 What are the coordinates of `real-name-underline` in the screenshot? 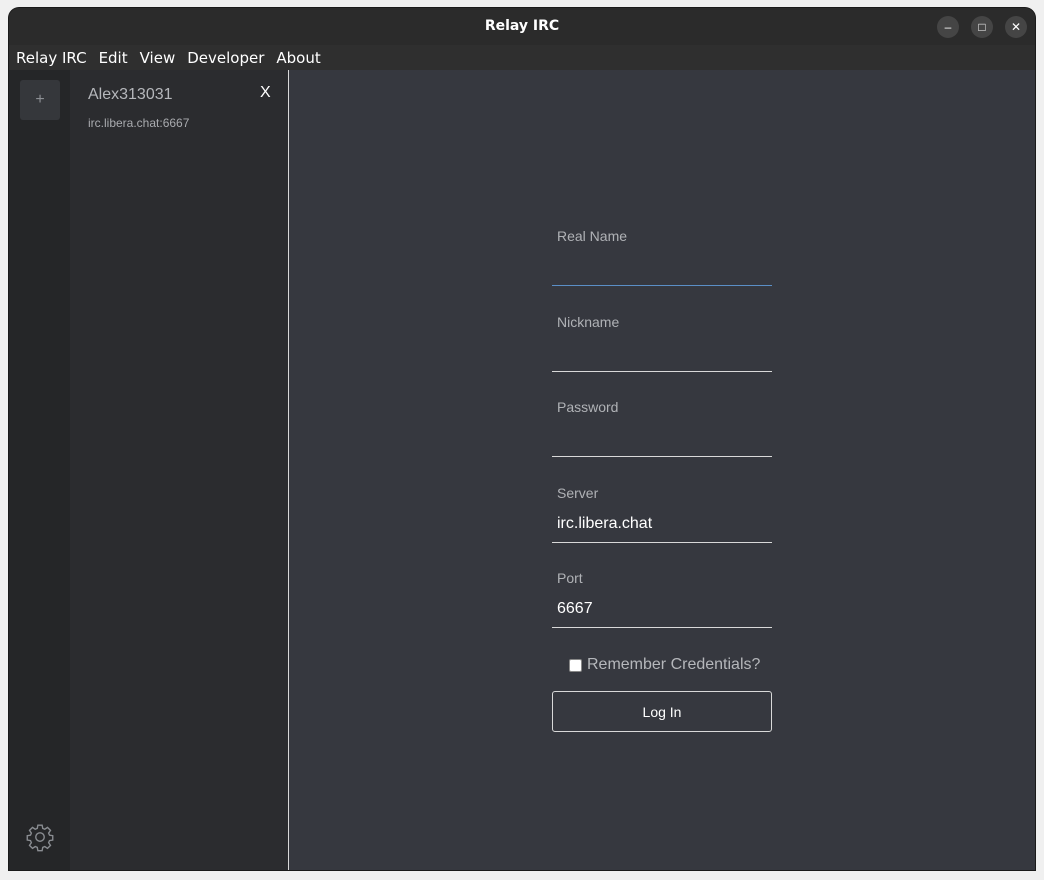 It's located at (662, 285).